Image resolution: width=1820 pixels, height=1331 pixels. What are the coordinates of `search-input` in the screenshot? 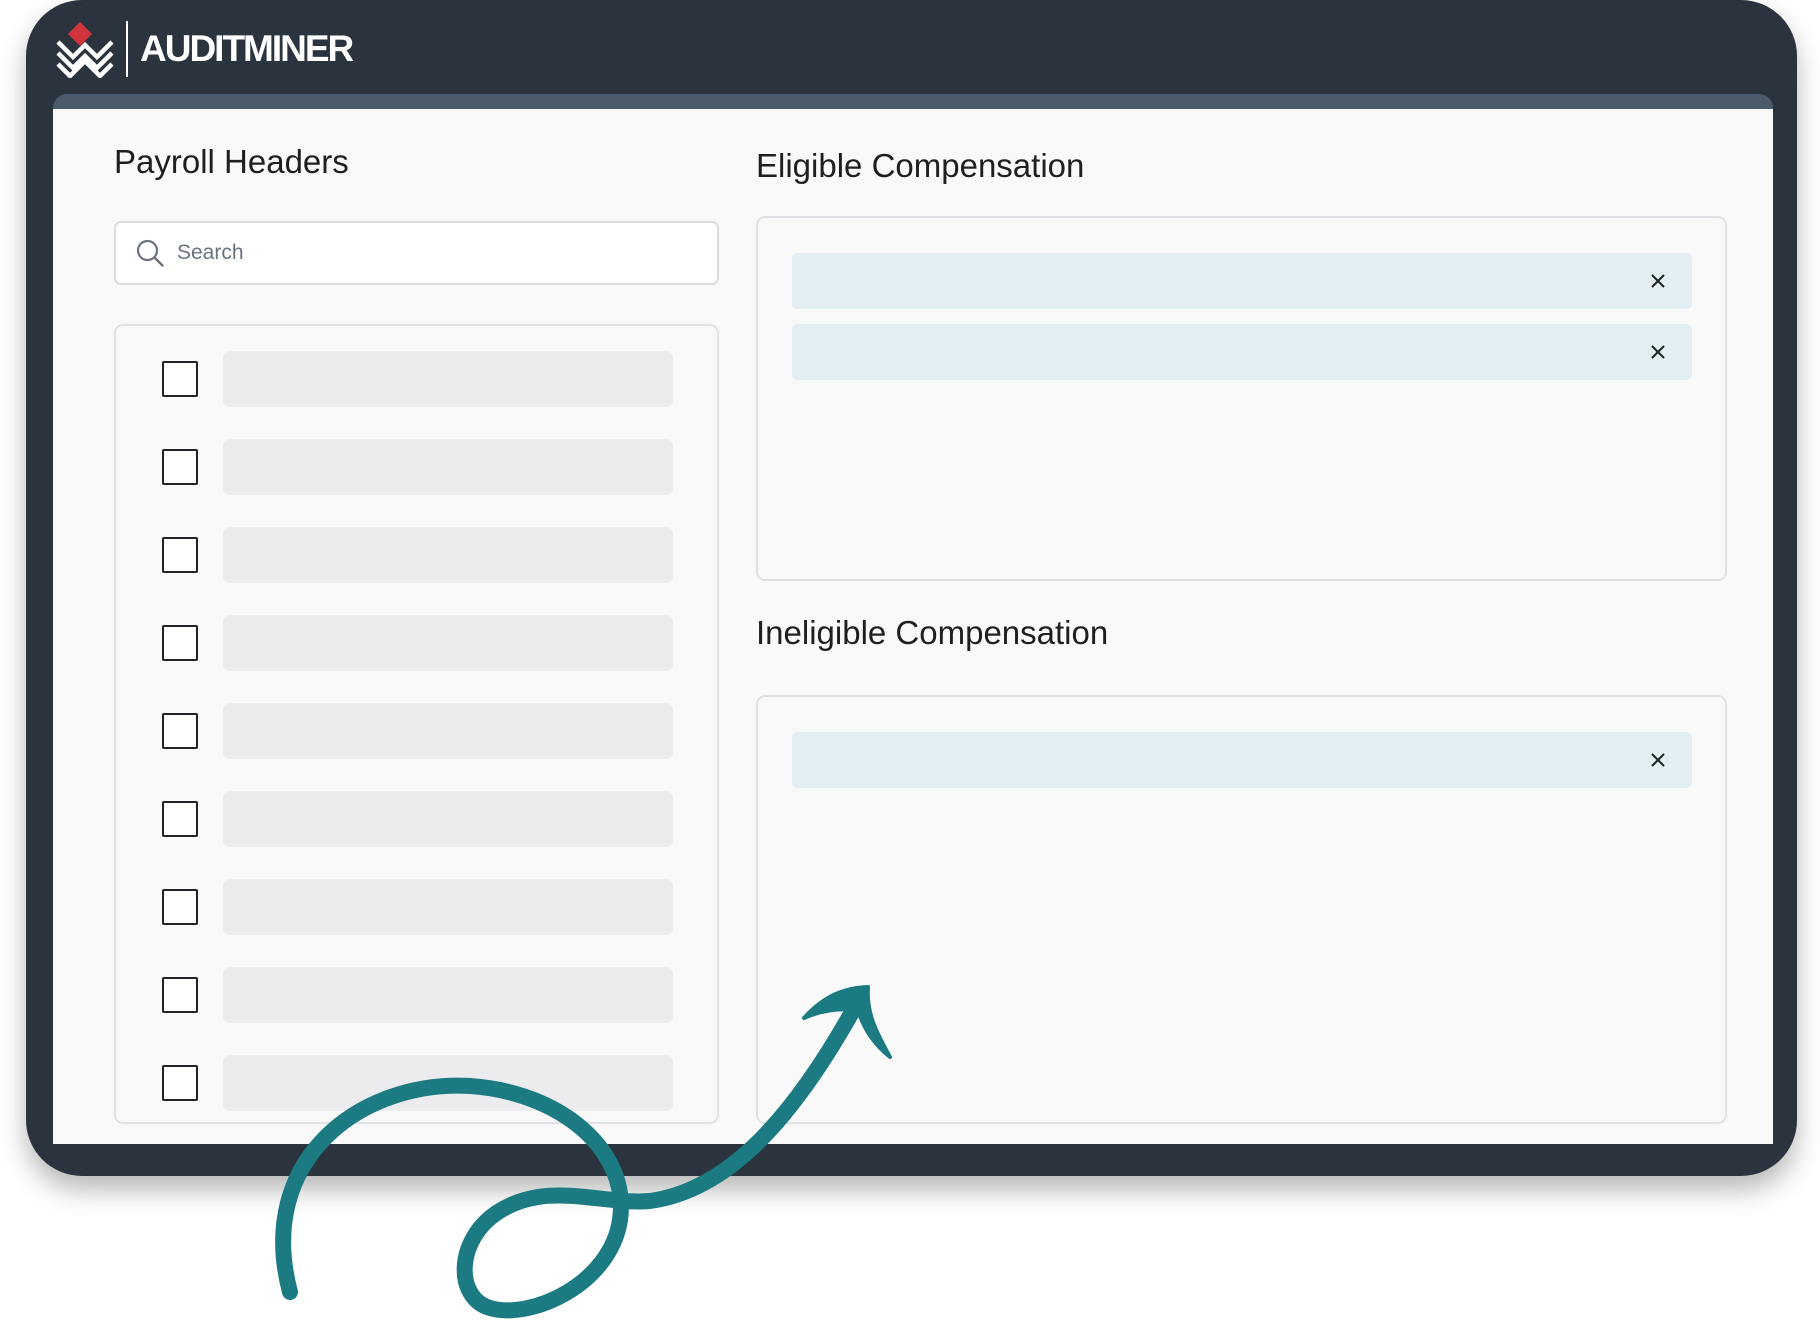 It's located at (437, 253).